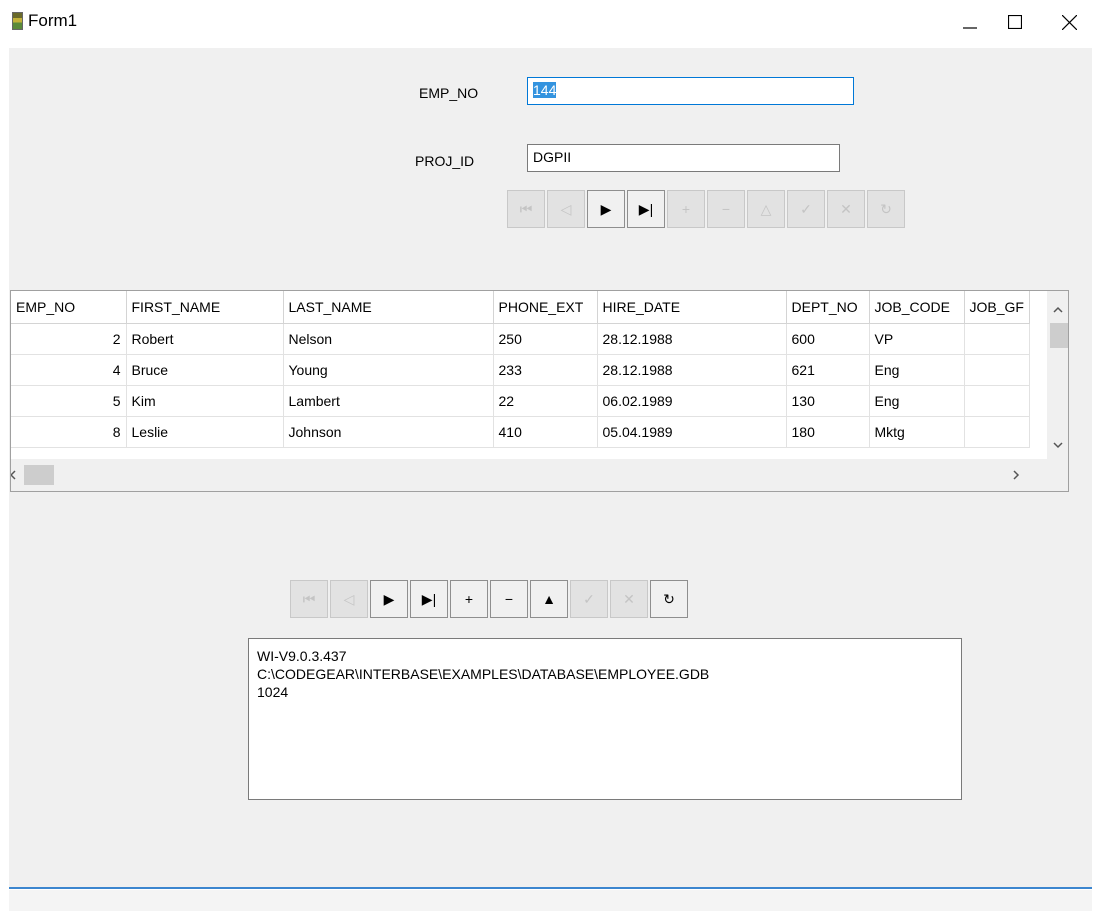 This screenshot has width=1101, height=911. I want to click on column-header-phone-ext: PHONE_EXT, so click(545, 307).